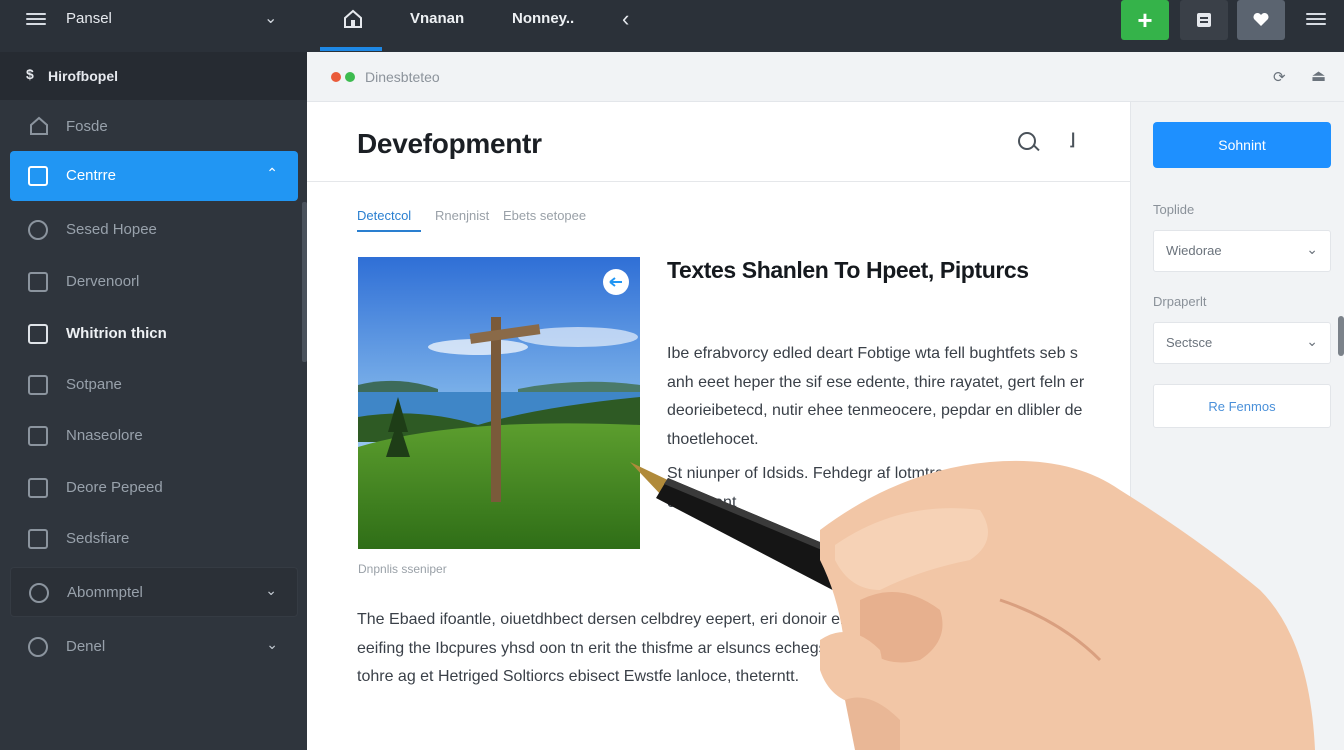 This screenshot has height=750, width=1344. What do you see at coordinates (336, 77) in the screenshot?
I see `status-dot-red` at bounding box center [336, 77].